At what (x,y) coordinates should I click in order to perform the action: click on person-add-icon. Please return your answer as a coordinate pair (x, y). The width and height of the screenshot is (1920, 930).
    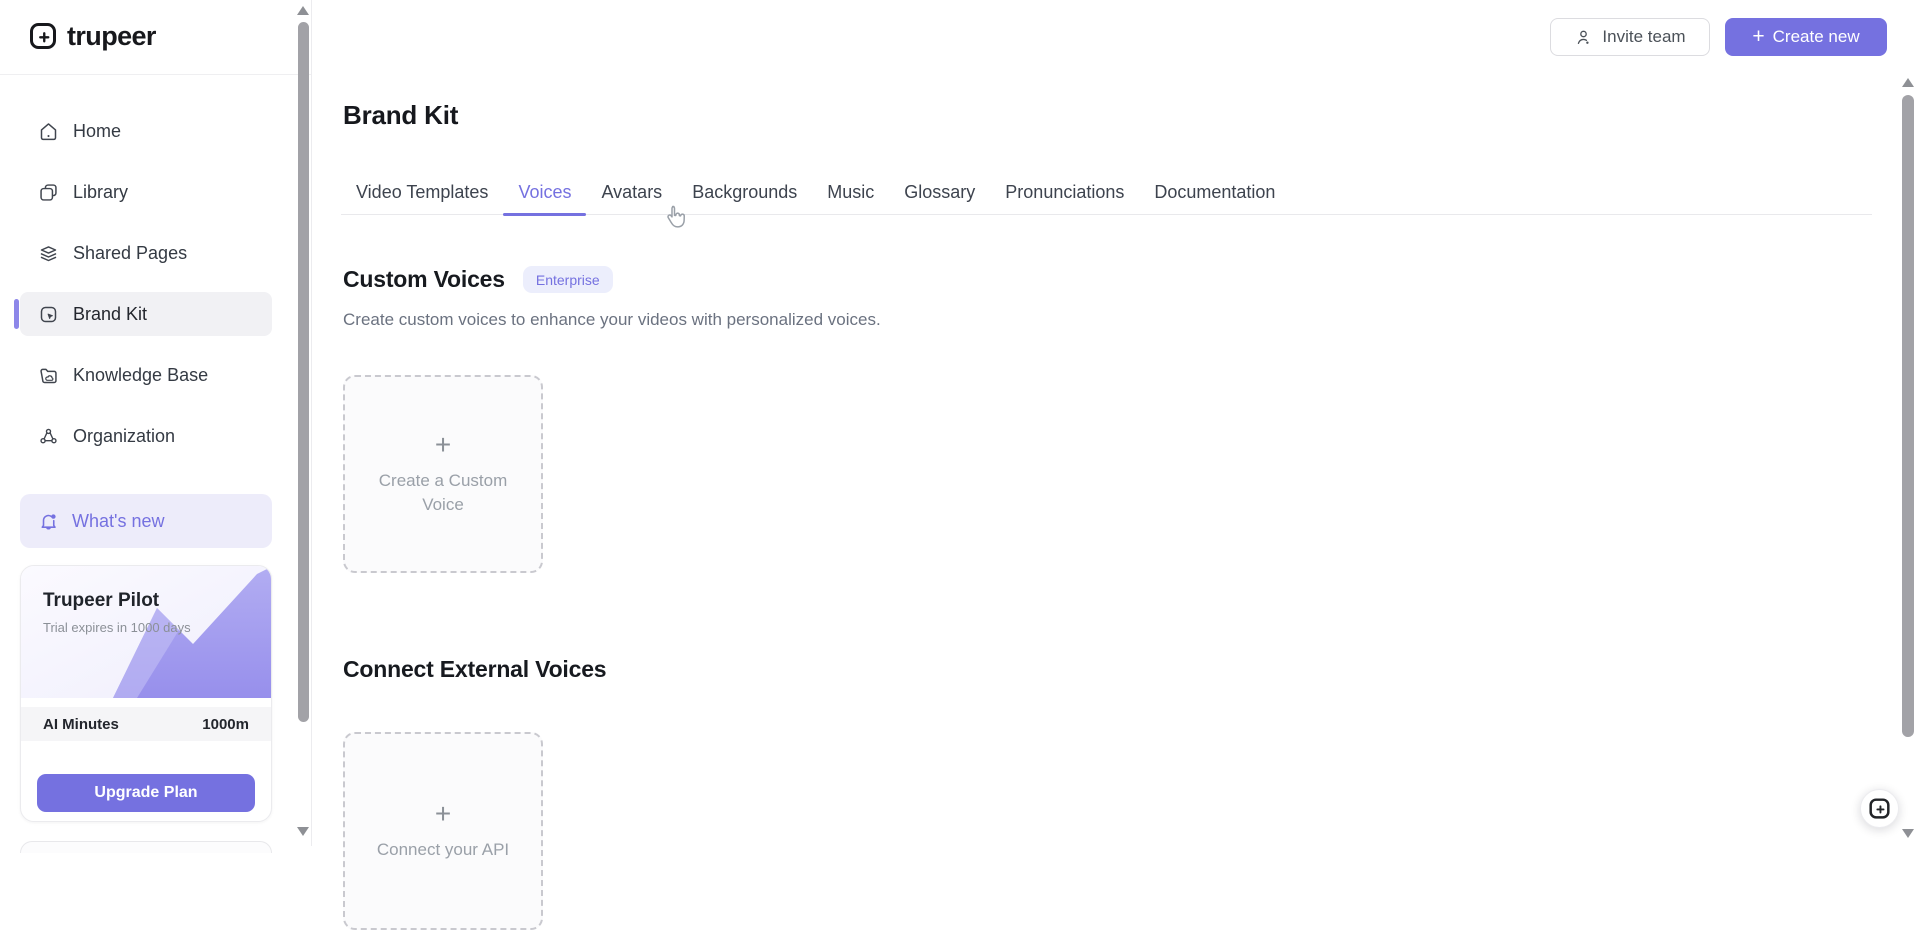
    Looking at the image, I should click on (1583, 37).